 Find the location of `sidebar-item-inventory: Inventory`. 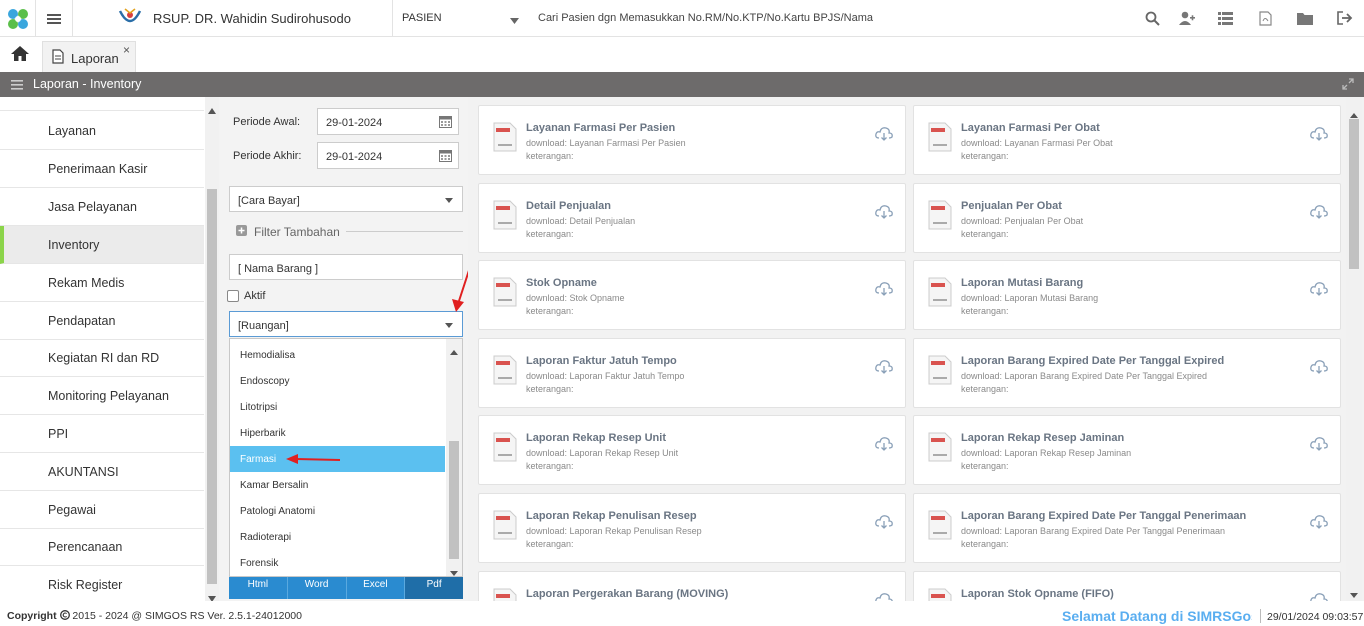

sidebar-item-inventory: Inventory is located at coordinates (102, 245).